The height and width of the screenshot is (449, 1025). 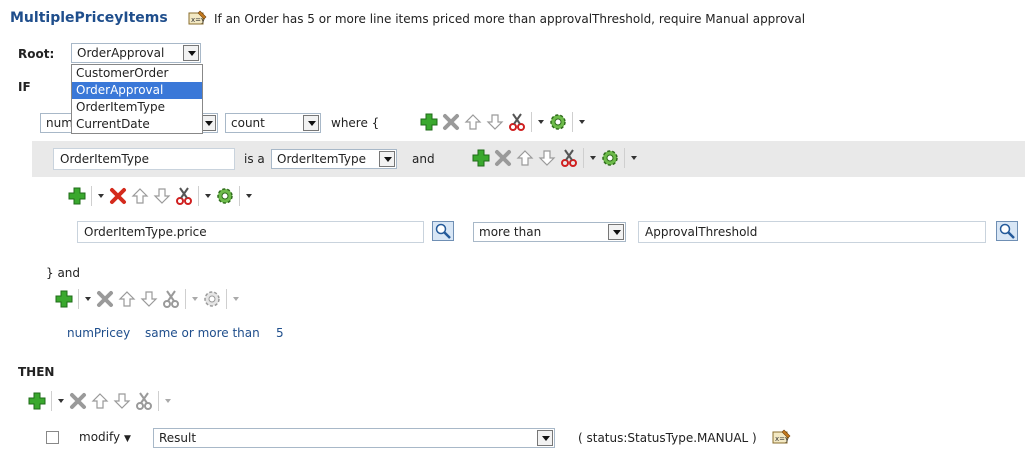 What do you see at coordinates (127, 439) in the screenshot?
I see `chevron-down-icon: ▼` at bounding box center [127, 439].